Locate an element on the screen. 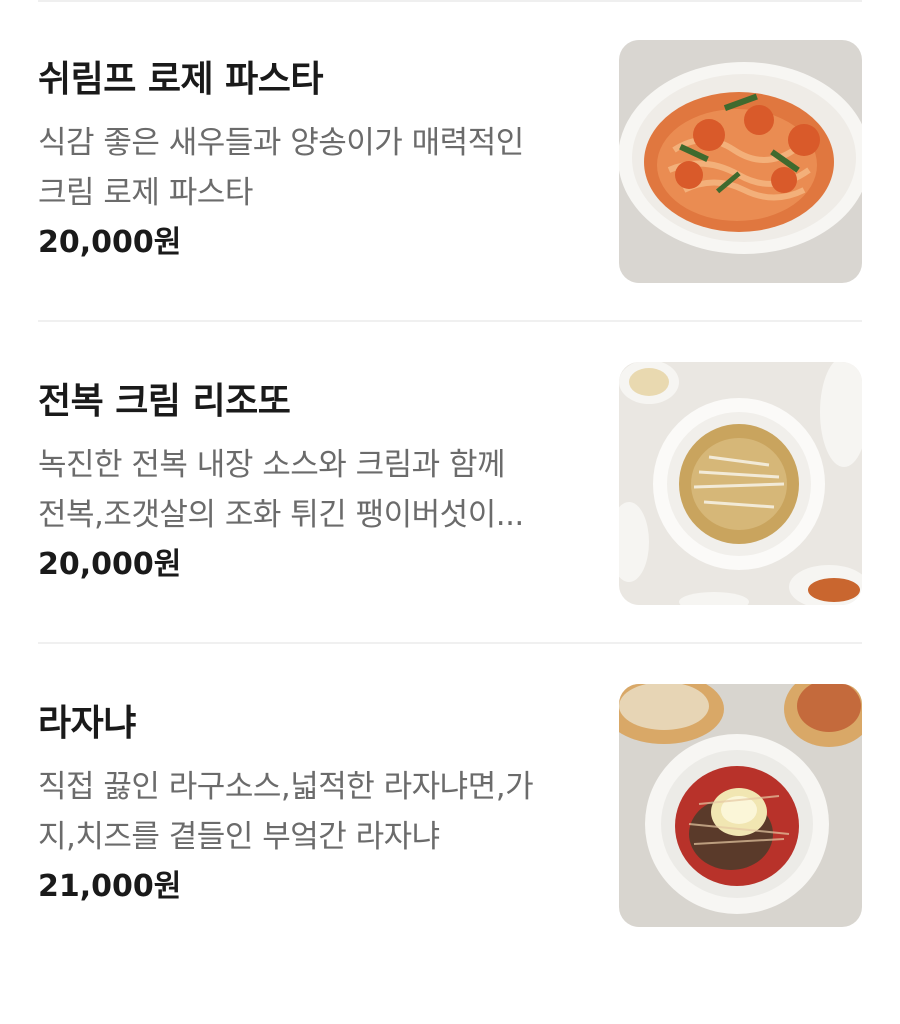  abalone-cream-risotto-photo is located at coordinates (740, 483).